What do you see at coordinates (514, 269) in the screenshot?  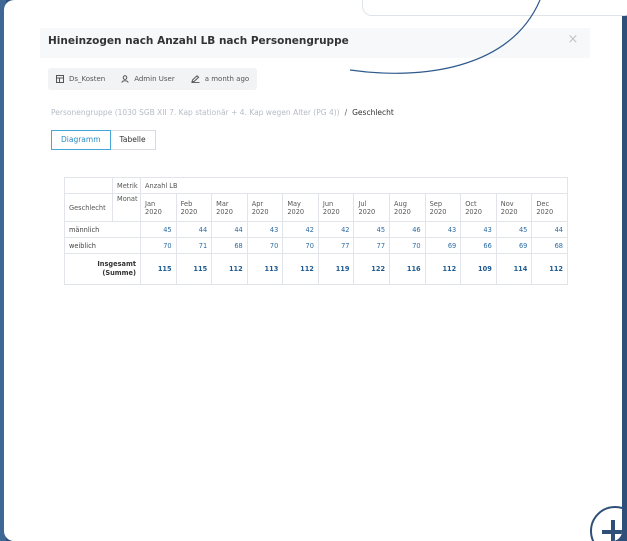 I see `total-cell: 114` at bounding box center [514, 269].